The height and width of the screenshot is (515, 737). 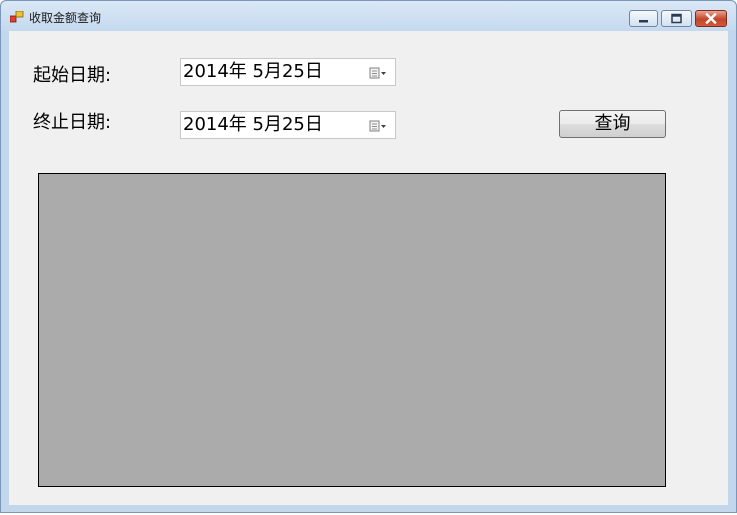 I want to click on close-icon, so click(x=711, y=18).